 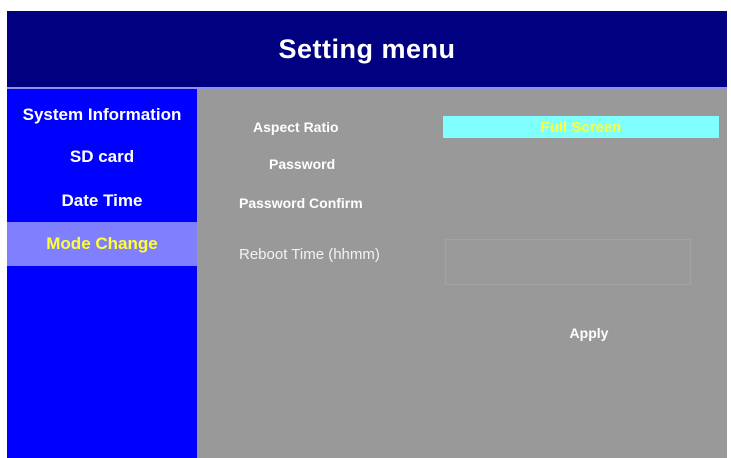 I want to click on password-label: Password, so click(x=302, y=164).